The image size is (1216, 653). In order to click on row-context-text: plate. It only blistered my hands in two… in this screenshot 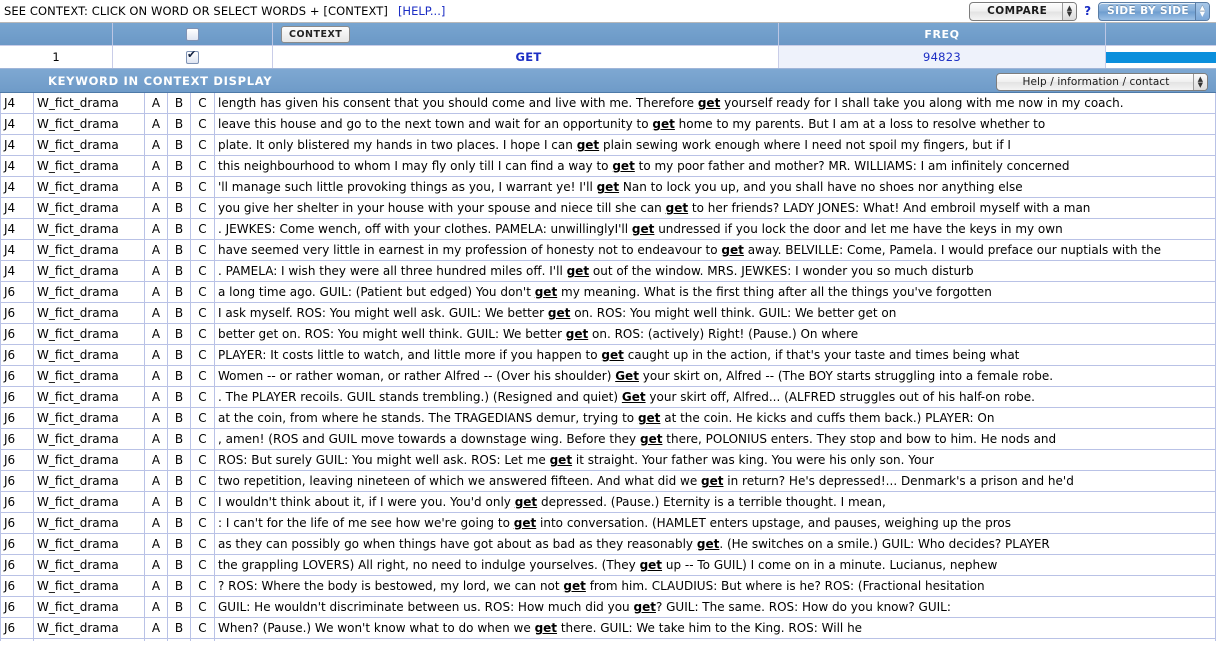, I will do `click(715, 145)`.